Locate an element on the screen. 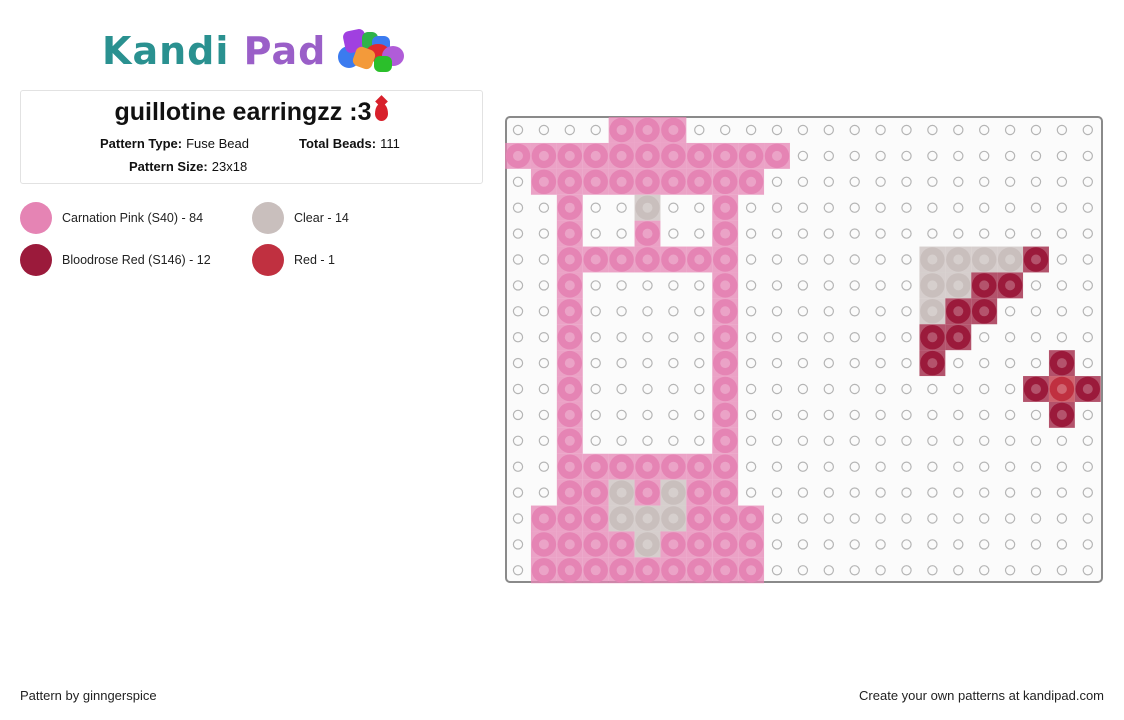 The height and width of the screenshot is (720, 1124). blood-drop-icon is located at coordinates (382, 112).